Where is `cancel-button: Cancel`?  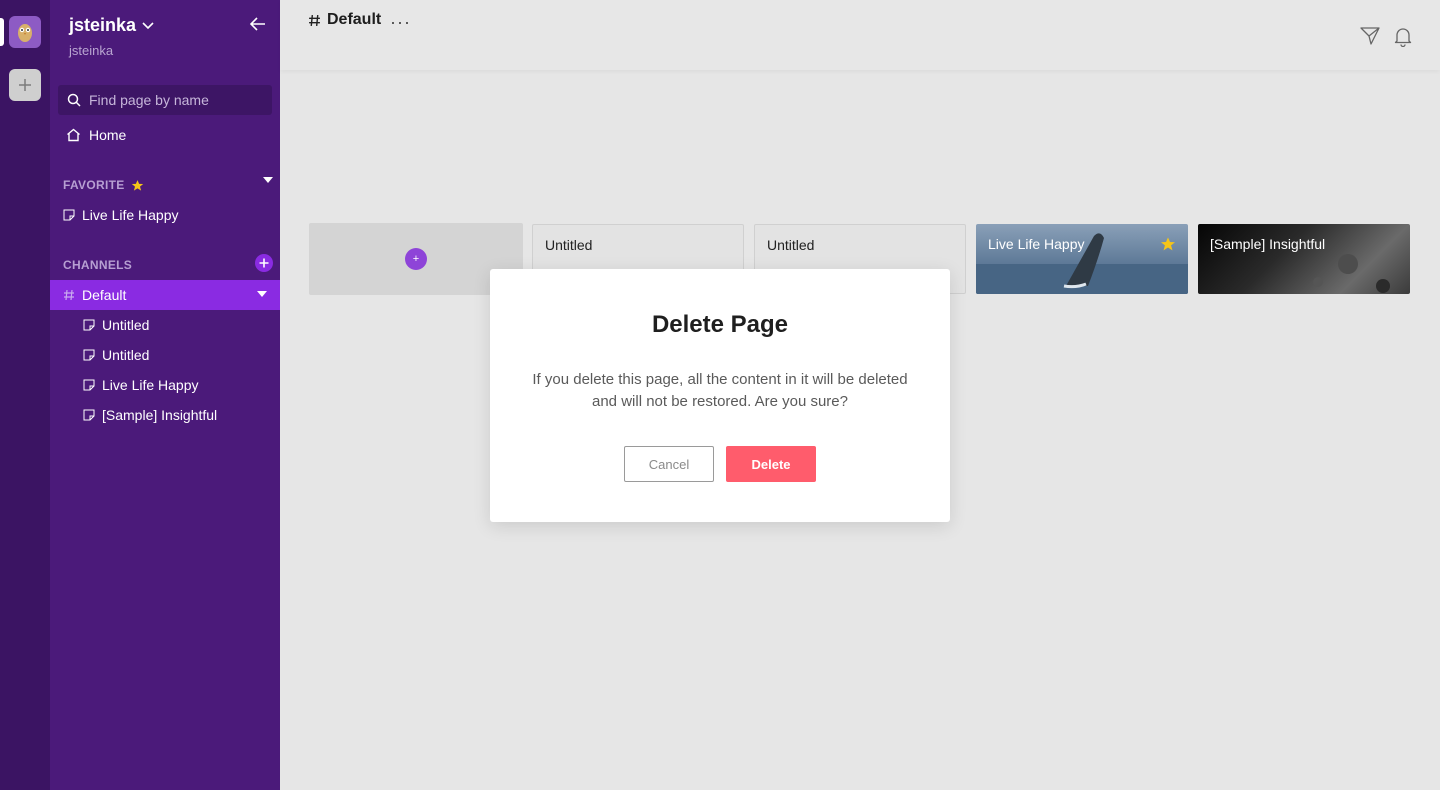
cancel-button: Cancel is located at coordinates (669, 464).